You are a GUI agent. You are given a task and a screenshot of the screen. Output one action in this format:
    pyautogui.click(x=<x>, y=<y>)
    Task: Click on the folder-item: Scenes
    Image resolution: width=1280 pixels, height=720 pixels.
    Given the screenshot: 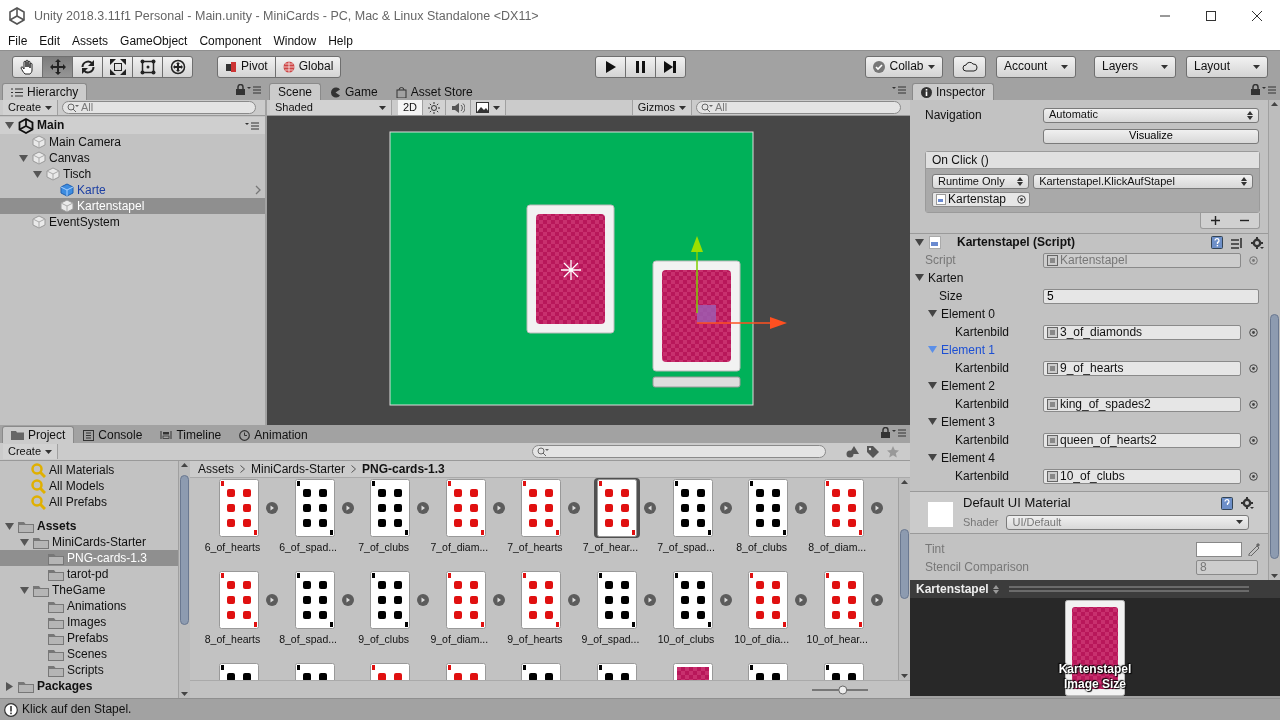 What is the action you would take?
    pyautogui.click(x=89, y=654)
    